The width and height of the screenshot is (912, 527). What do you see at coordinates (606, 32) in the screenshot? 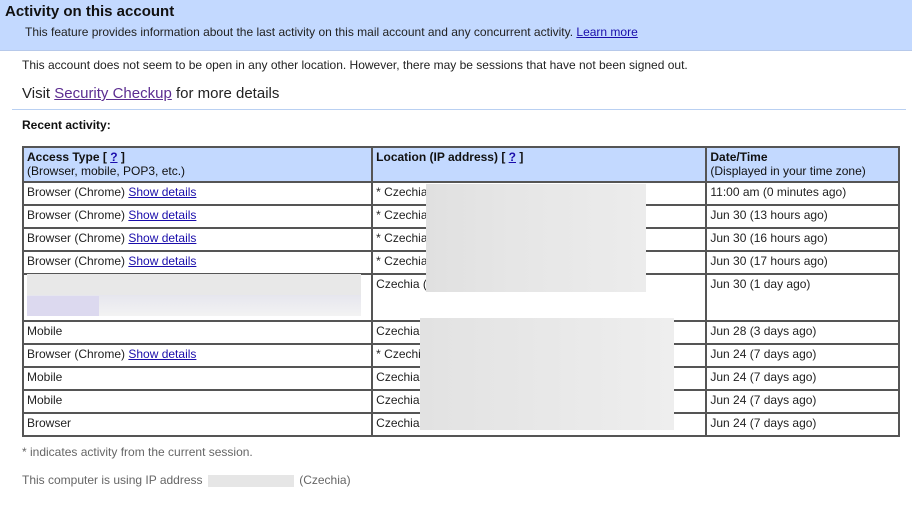
I see `learn-more-link: Learn more` at bounding box center [606, 32].